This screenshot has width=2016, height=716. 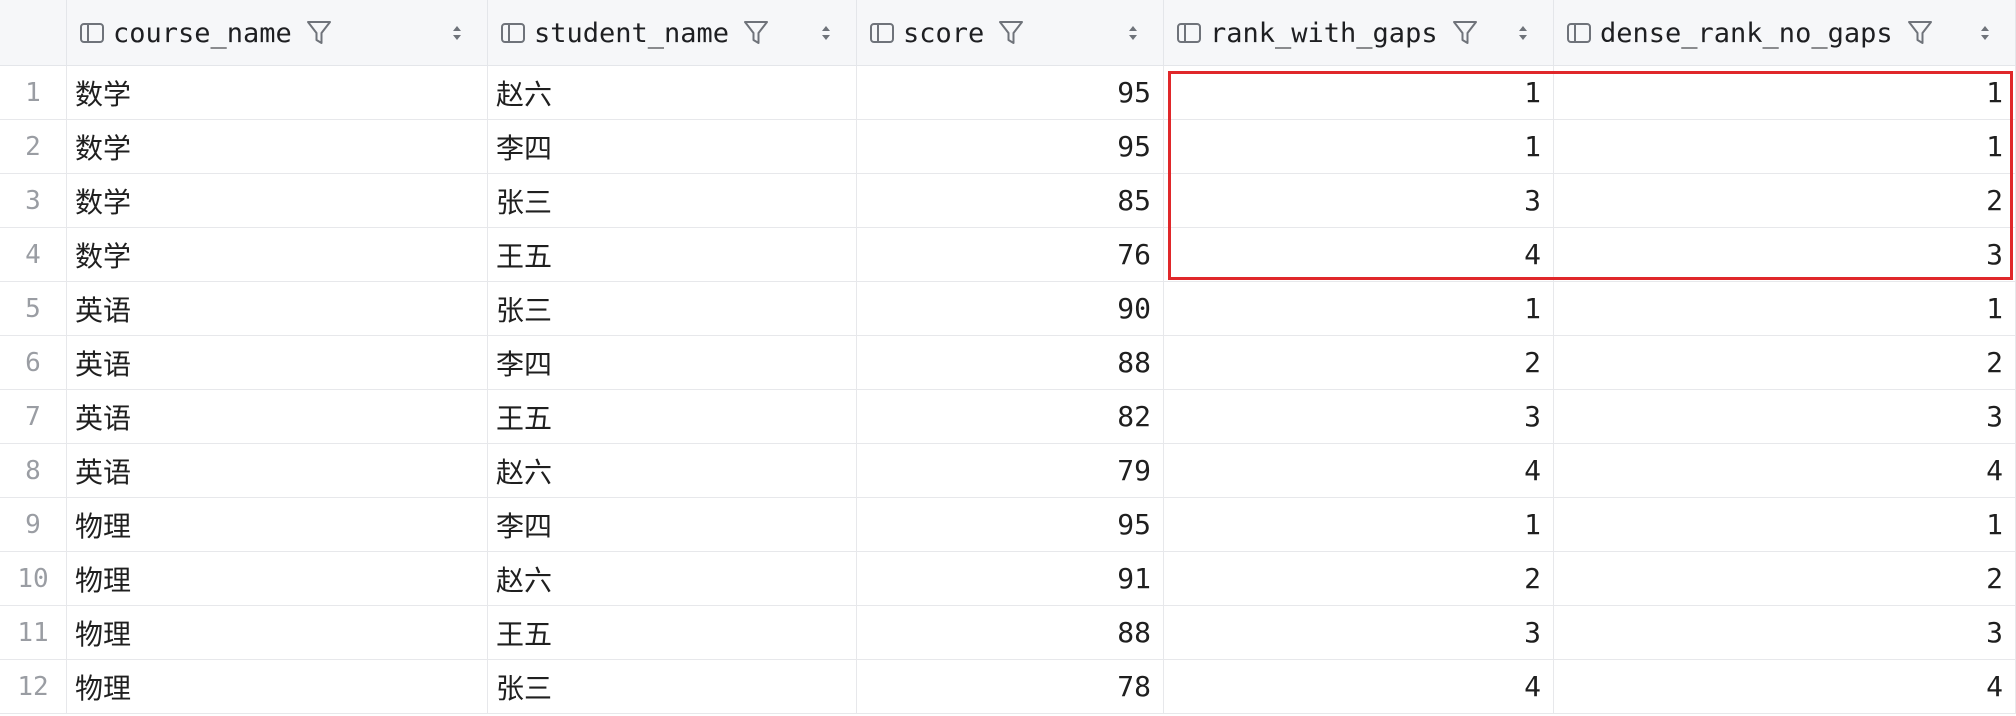 I want to click on table-row: 10 物理 赵六 91 2 2, so click(x=1008, y=579).